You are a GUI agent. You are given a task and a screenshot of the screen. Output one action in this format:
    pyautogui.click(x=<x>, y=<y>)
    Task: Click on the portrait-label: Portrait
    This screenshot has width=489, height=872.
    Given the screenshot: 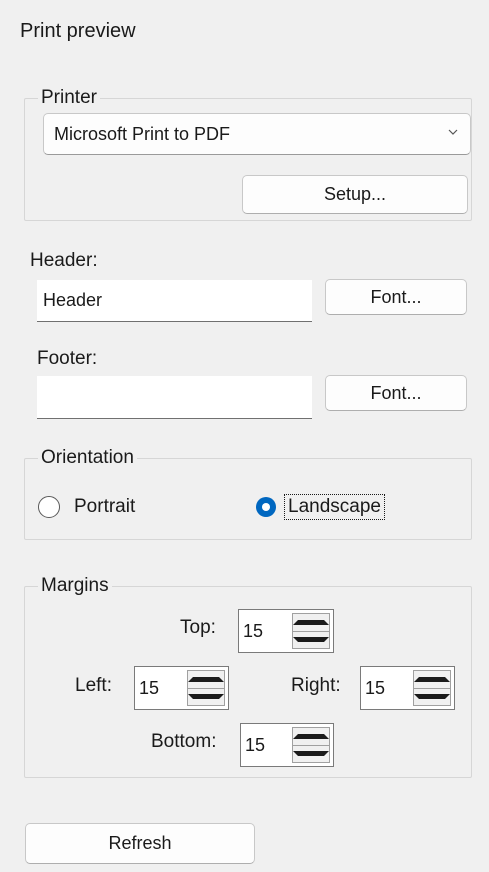 What is the action you would take?
    pyautogui.click(x=105, y=506)
    